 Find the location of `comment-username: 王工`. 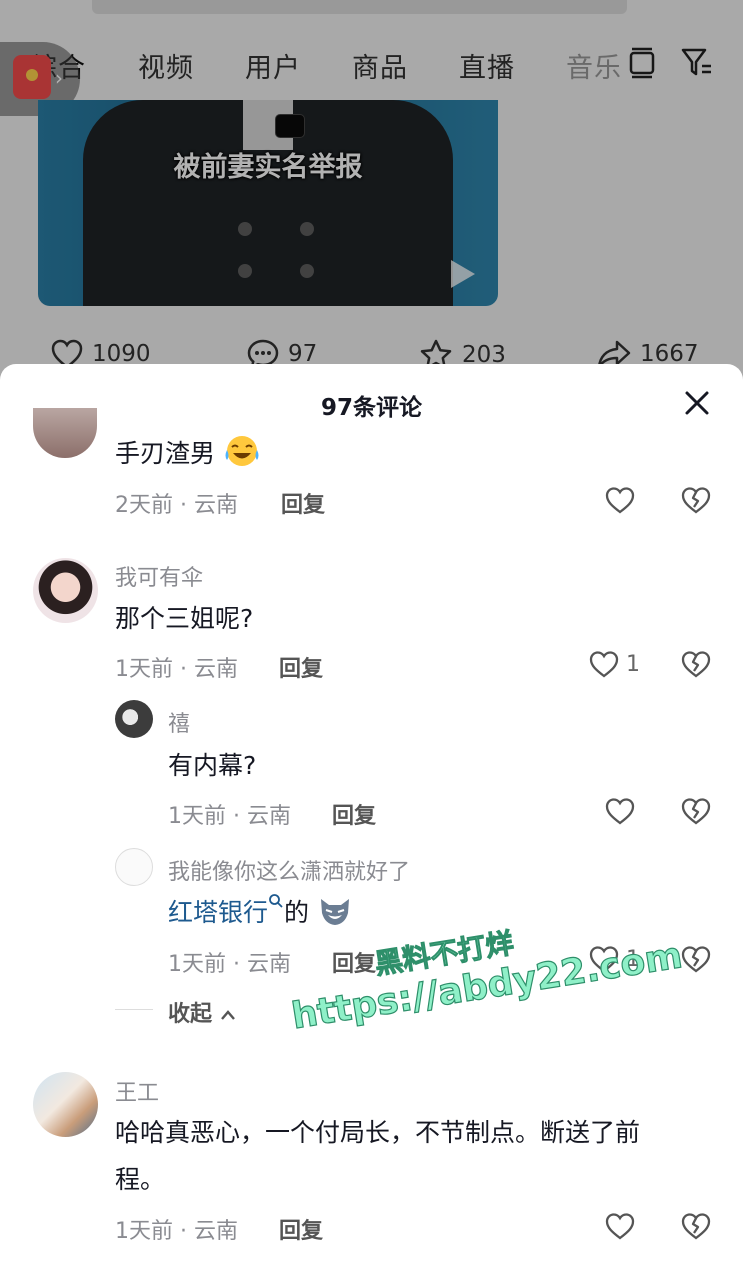

comment-username: 王工 is located at coordinates (137, 1091).